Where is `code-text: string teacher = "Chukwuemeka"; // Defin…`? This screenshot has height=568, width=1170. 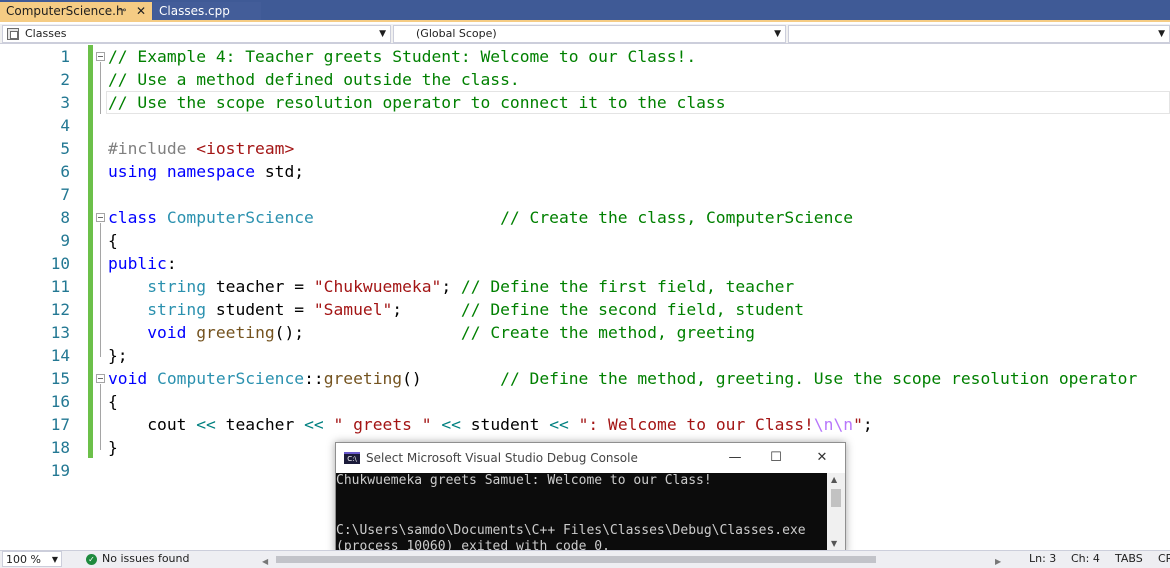 code-text: string teacher = "Chukwuemeka"; // Defin… is located at coordinates (451, 286).